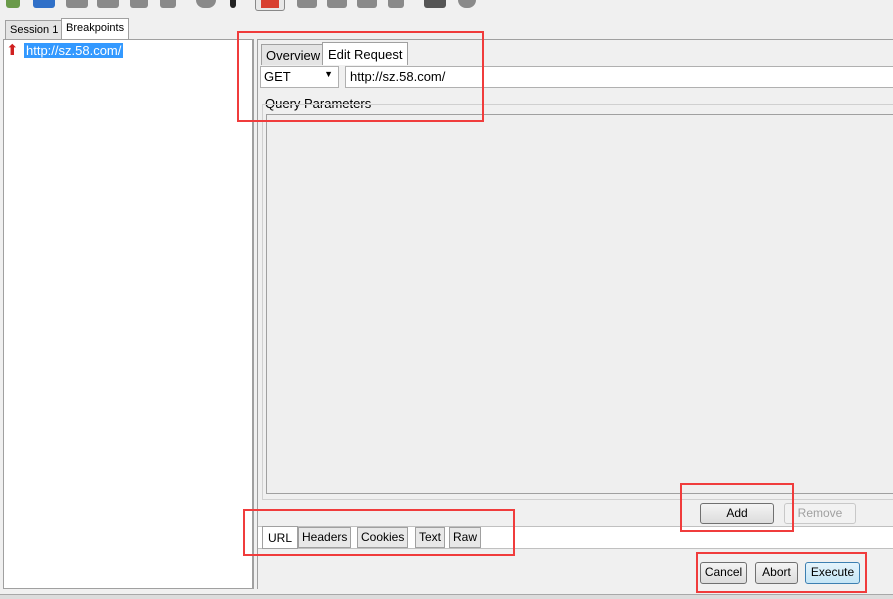  I want to click on execute-button: Execute, so click(832, 573).